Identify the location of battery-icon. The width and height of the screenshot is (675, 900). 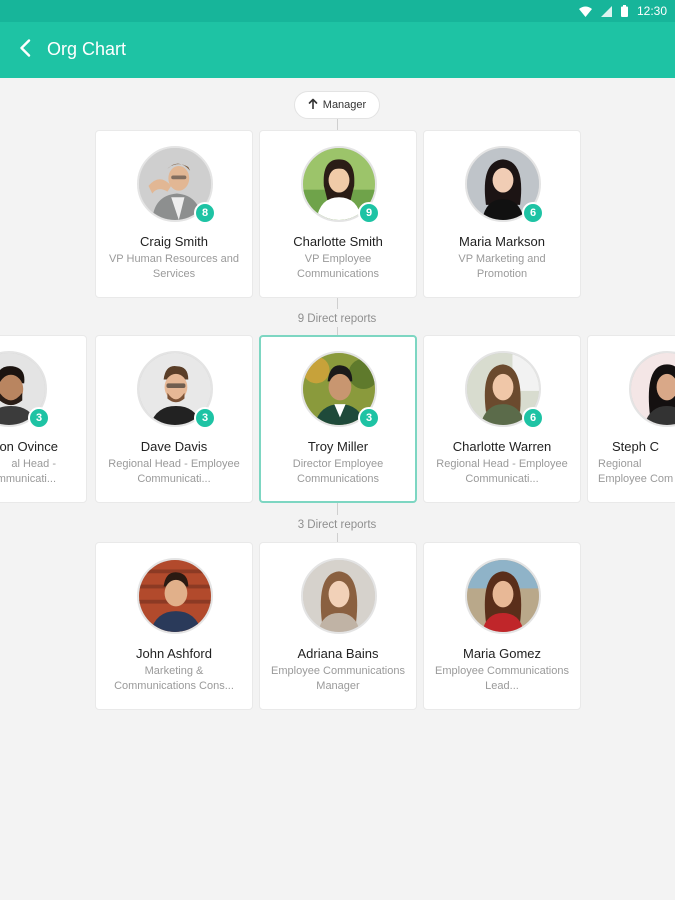
(624, 11).